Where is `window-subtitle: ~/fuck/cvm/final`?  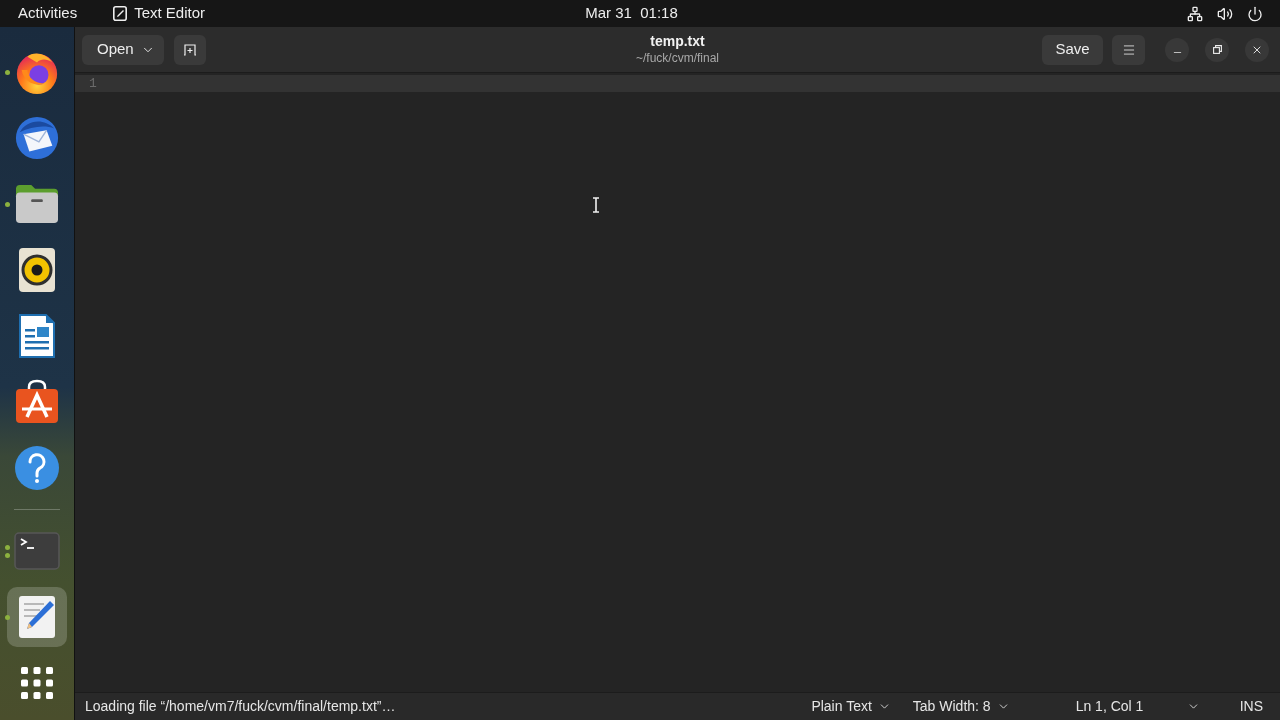
window-subtitle: ~/fuck/cvm/final is located at coordinates (677, 58).